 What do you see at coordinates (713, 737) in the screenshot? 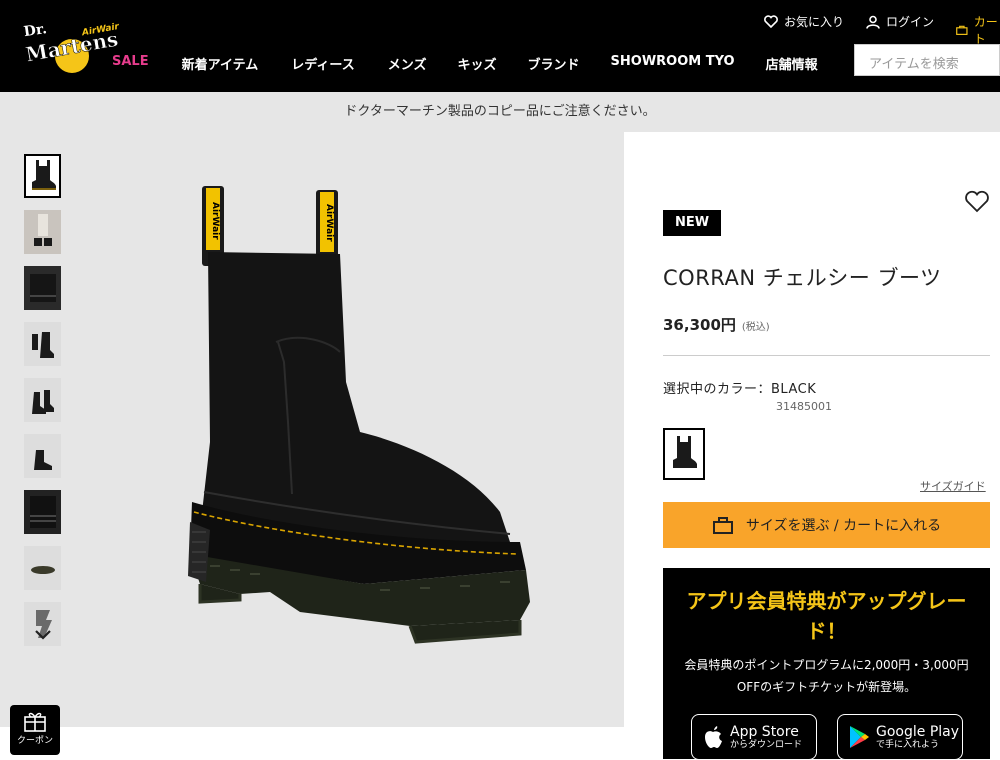
I see `apple-icon` at bounding box center [713, 737].